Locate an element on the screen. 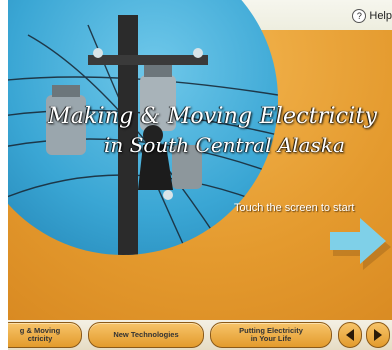 The image size is (392, 350). help-button: ? Help is located at coordinates (372, 16).